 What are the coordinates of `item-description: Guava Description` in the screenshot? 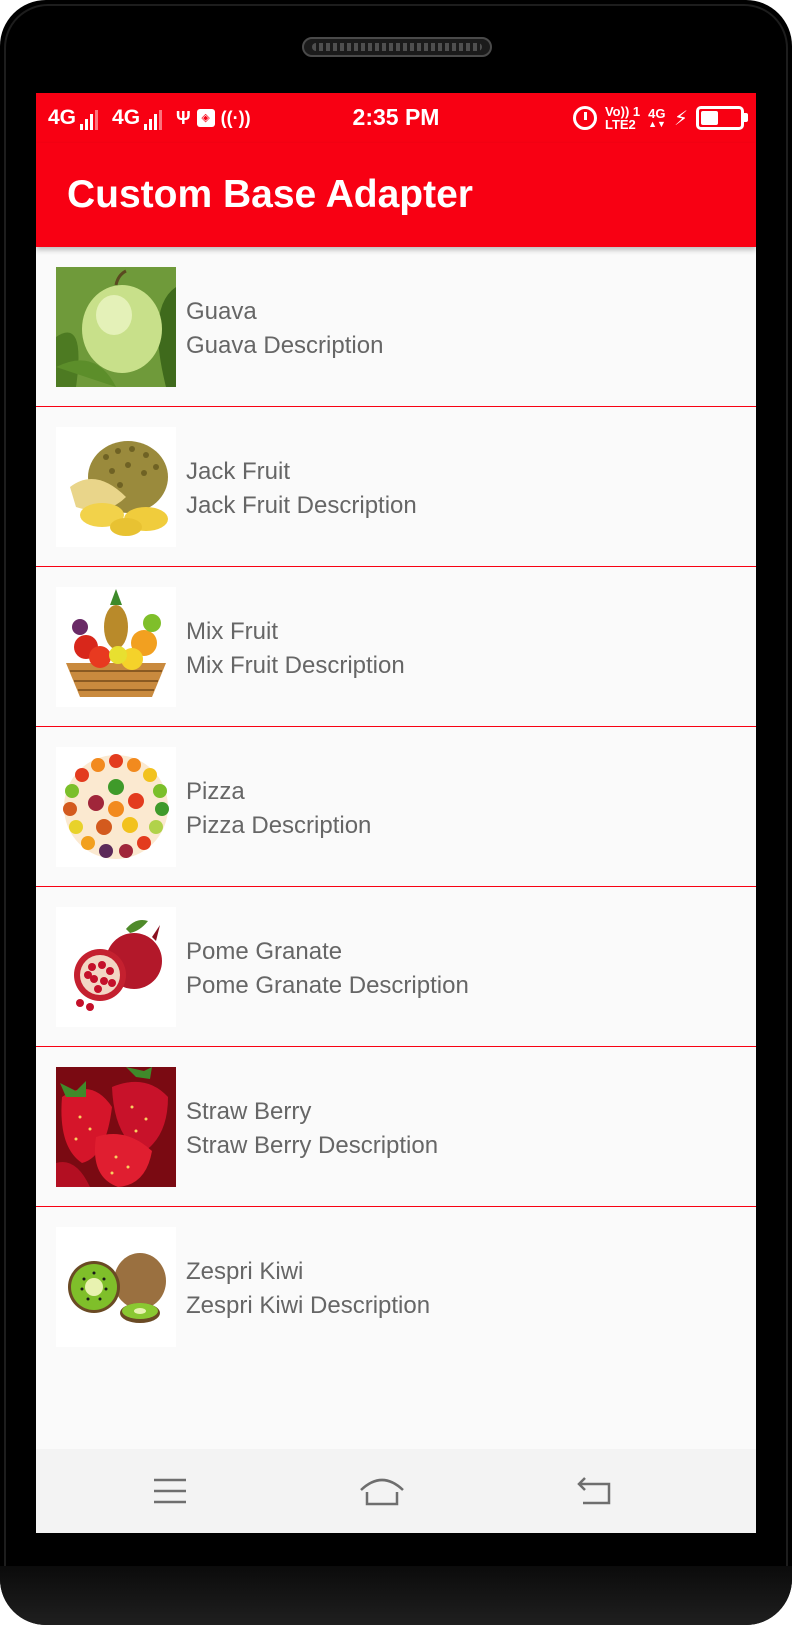 It's located at (285, 345).